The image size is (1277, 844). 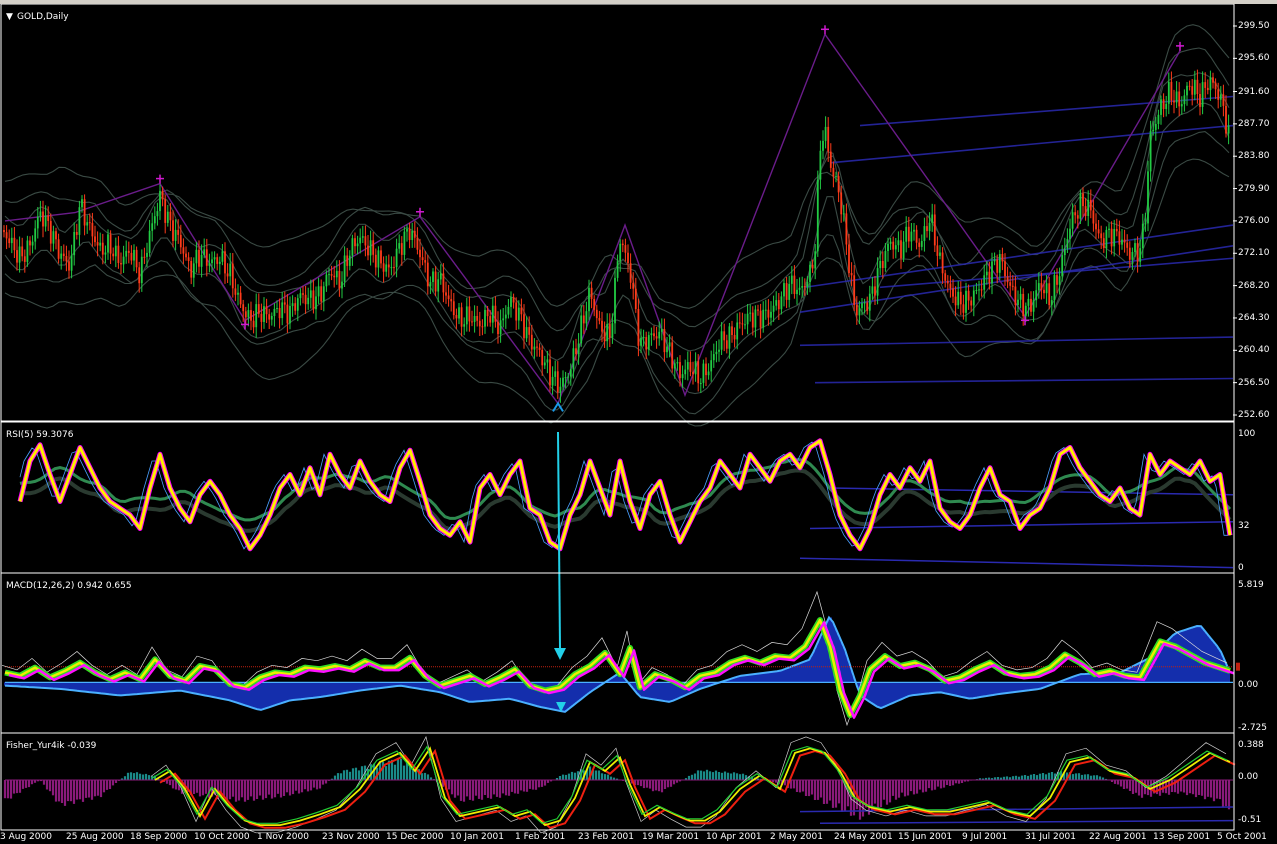 I want to click on price-axis-tick: 252.60, so click(x=1254, y=415).